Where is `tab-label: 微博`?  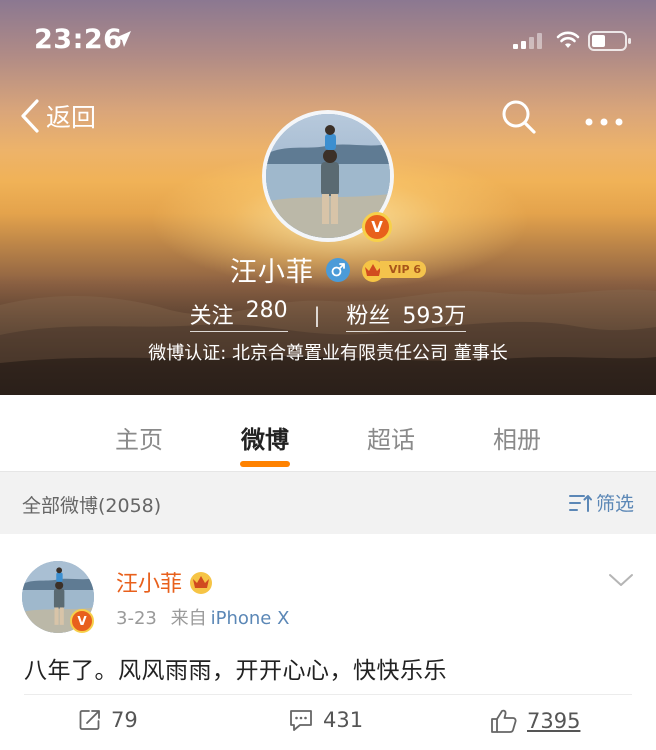 tab-label: 微博 is located at coordinates (265, 440).